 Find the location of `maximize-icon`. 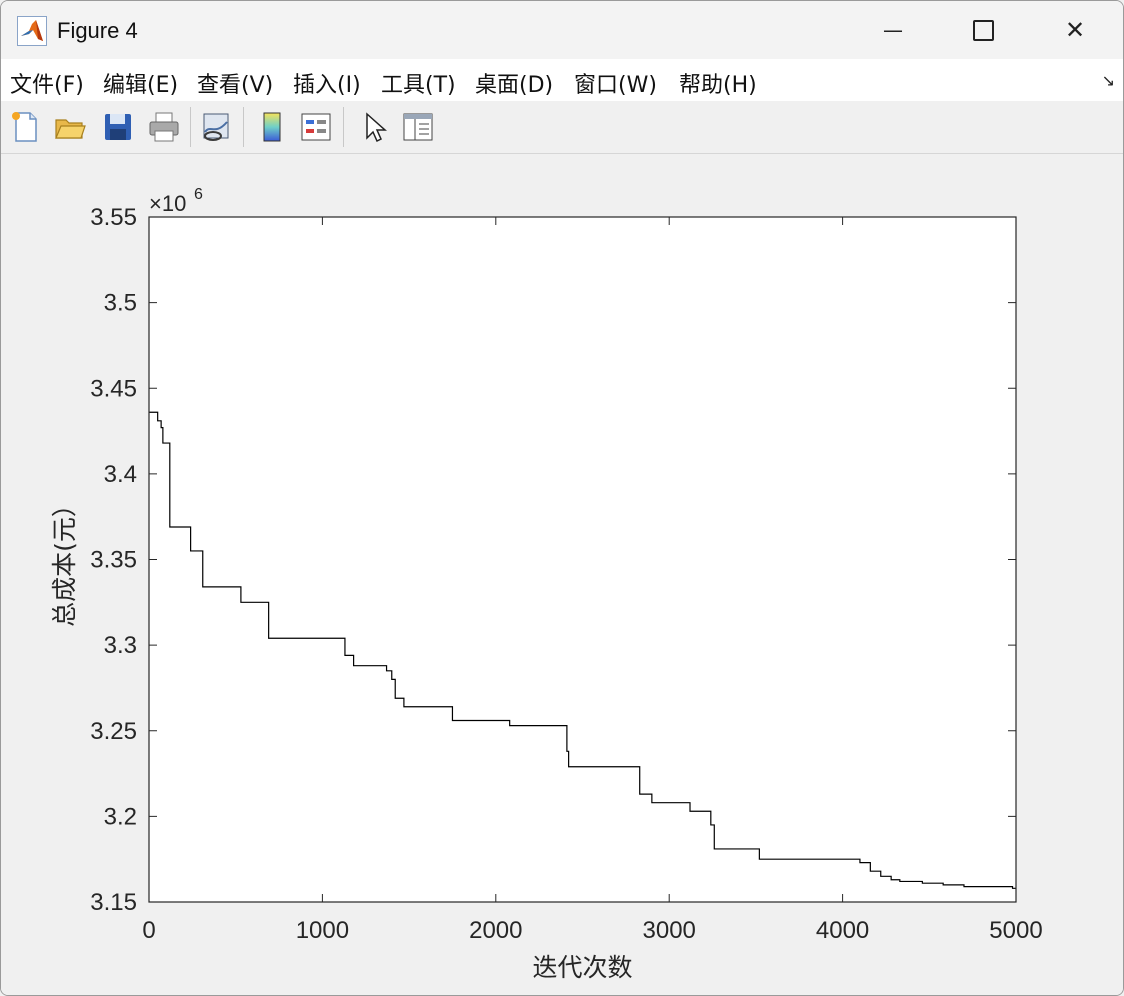

maximize-icon is located at coordinates (983, 30).